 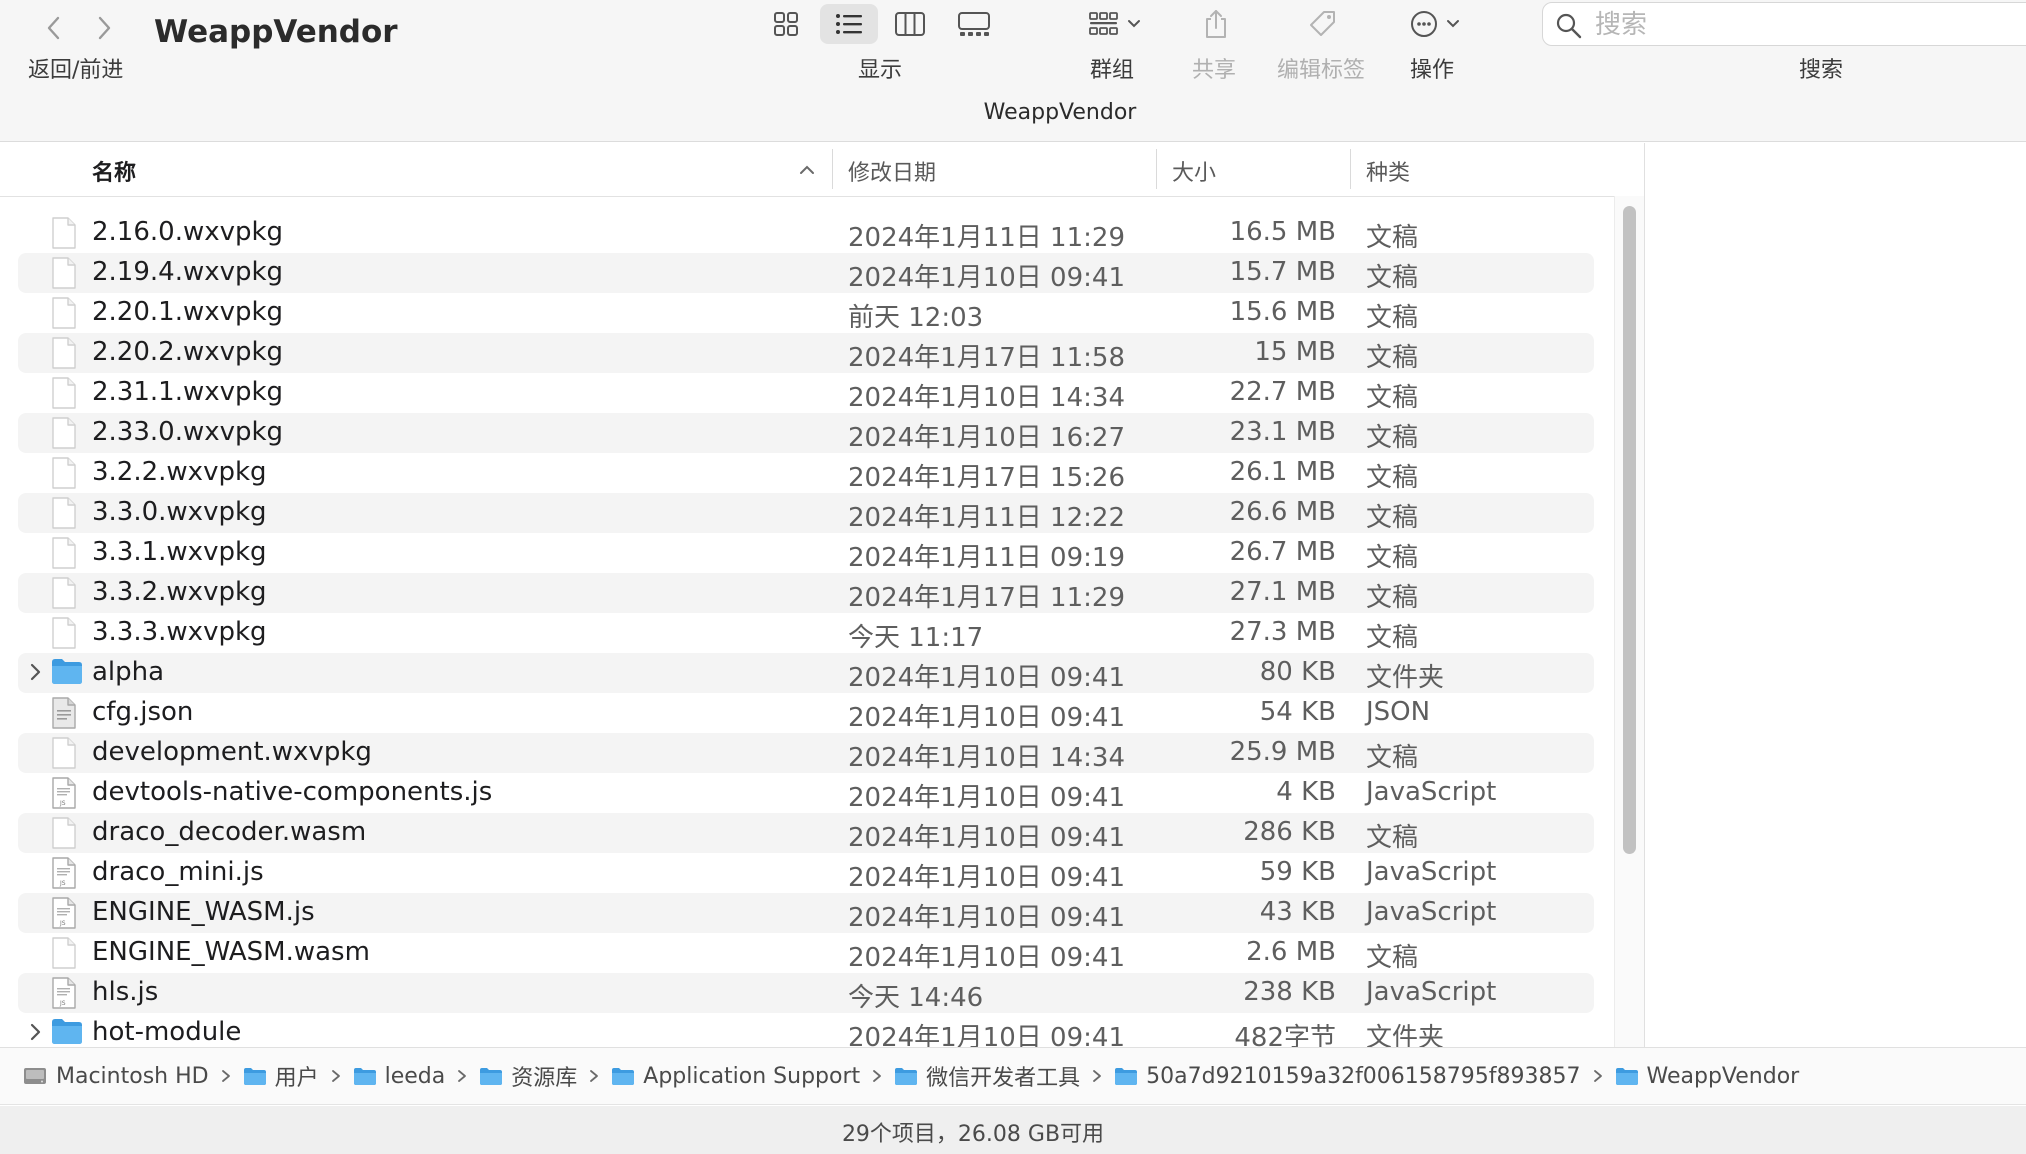 I want to click on list-view-button, so click(x=849, y=24).